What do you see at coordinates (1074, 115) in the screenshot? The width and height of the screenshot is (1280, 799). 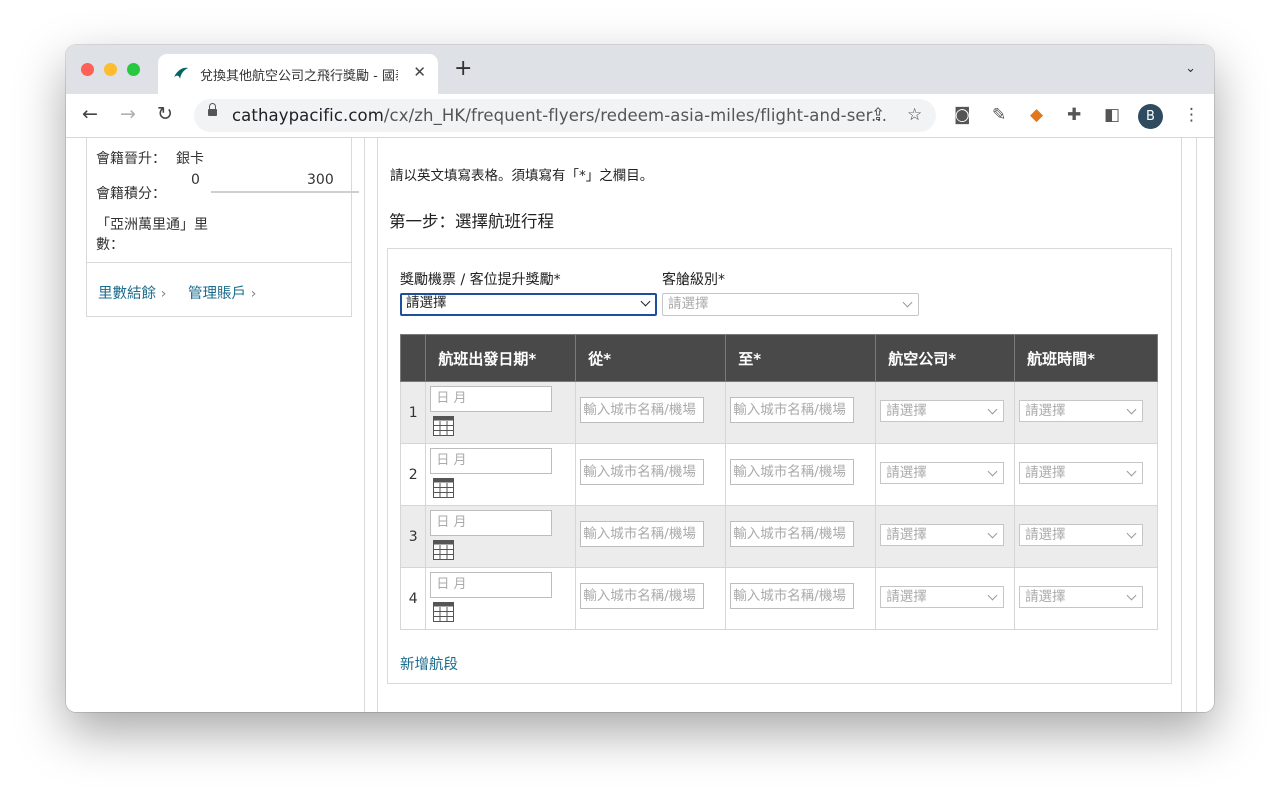 I see `extensions-puzzle-icon: ✚` at bounding box center [1074, 115].